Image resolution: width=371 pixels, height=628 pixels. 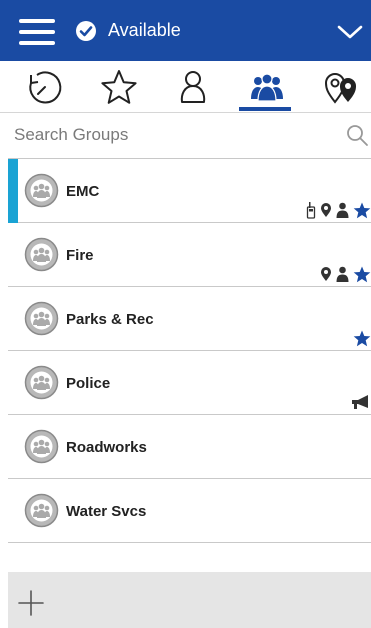 What do you see at coordinates (88, 383) in the screenshot?
I see `group-name: Police` at bounding box center [88, 383].